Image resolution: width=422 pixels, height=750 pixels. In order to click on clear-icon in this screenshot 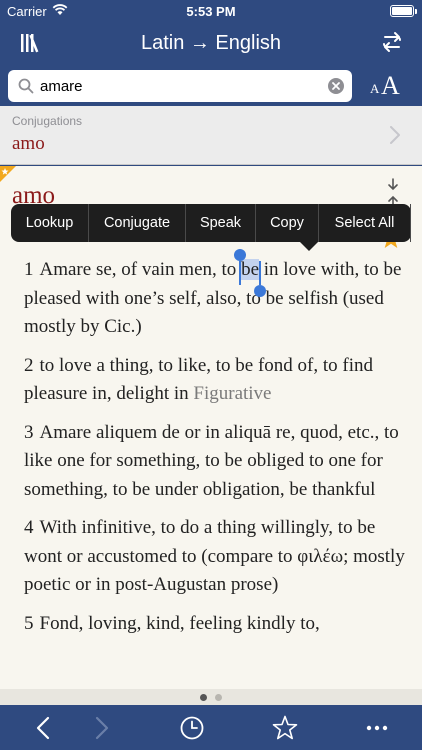, I will do `click(336, 86)`.